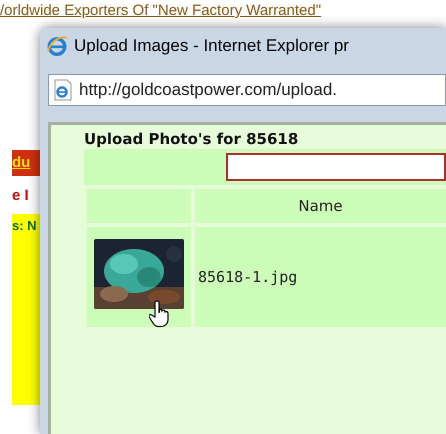 This screenshot has width=446, height=434. Describe the element at coordinates (26, 163) in the screenshot. I see `nav-link: du` at that location.